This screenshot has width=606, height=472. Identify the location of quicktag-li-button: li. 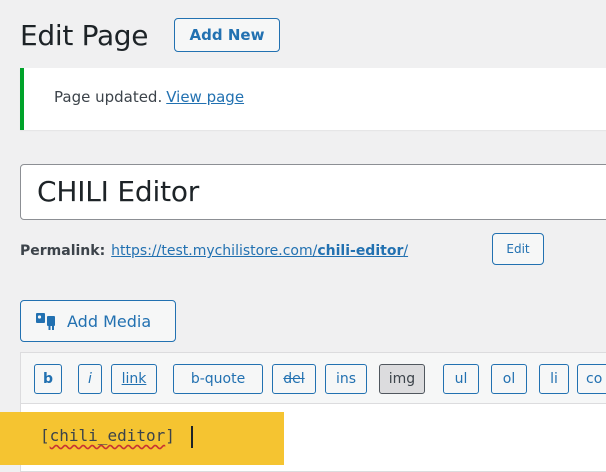
(554, 379).